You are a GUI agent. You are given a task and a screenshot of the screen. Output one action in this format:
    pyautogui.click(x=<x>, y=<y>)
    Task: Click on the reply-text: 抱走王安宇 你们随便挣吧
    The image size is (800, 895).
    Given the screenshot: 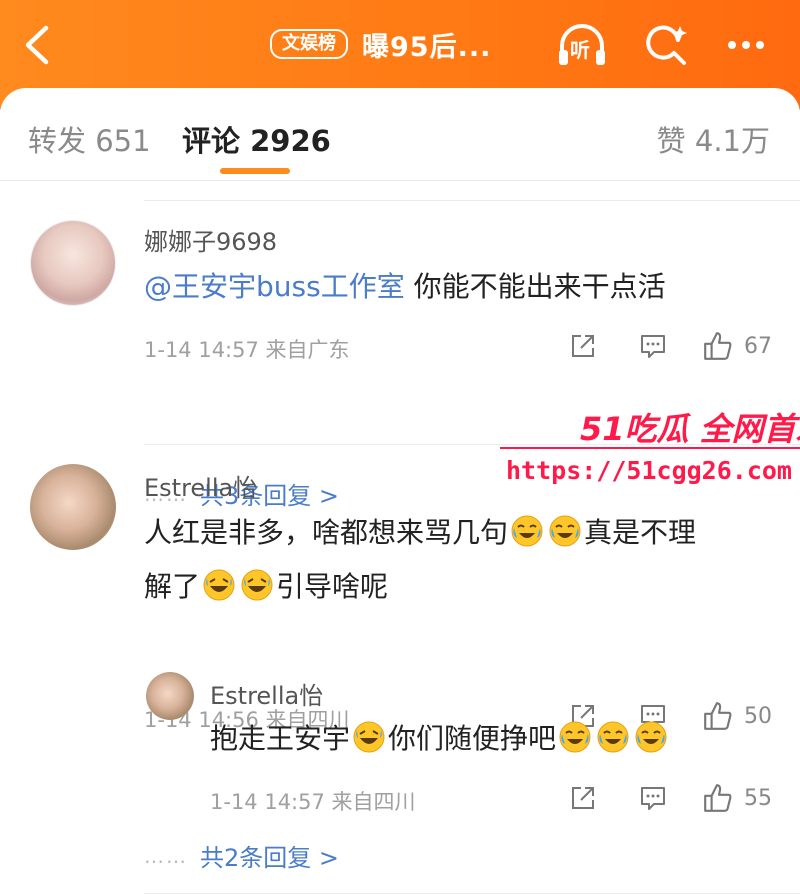 What is the action you would take?
    pyautogui.click(x=490, y=739)
    